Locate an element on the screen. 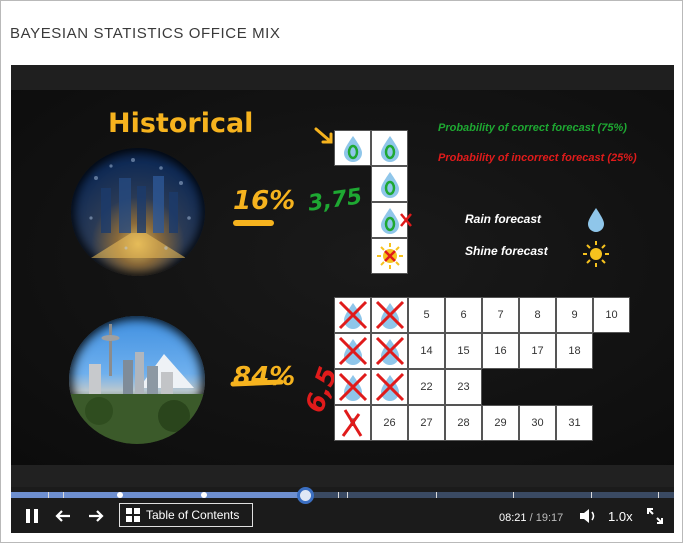 Image resolution: width=683 pixels, height=543 pixels. calendar-cell: 7 is located at coordinates (500, 315).